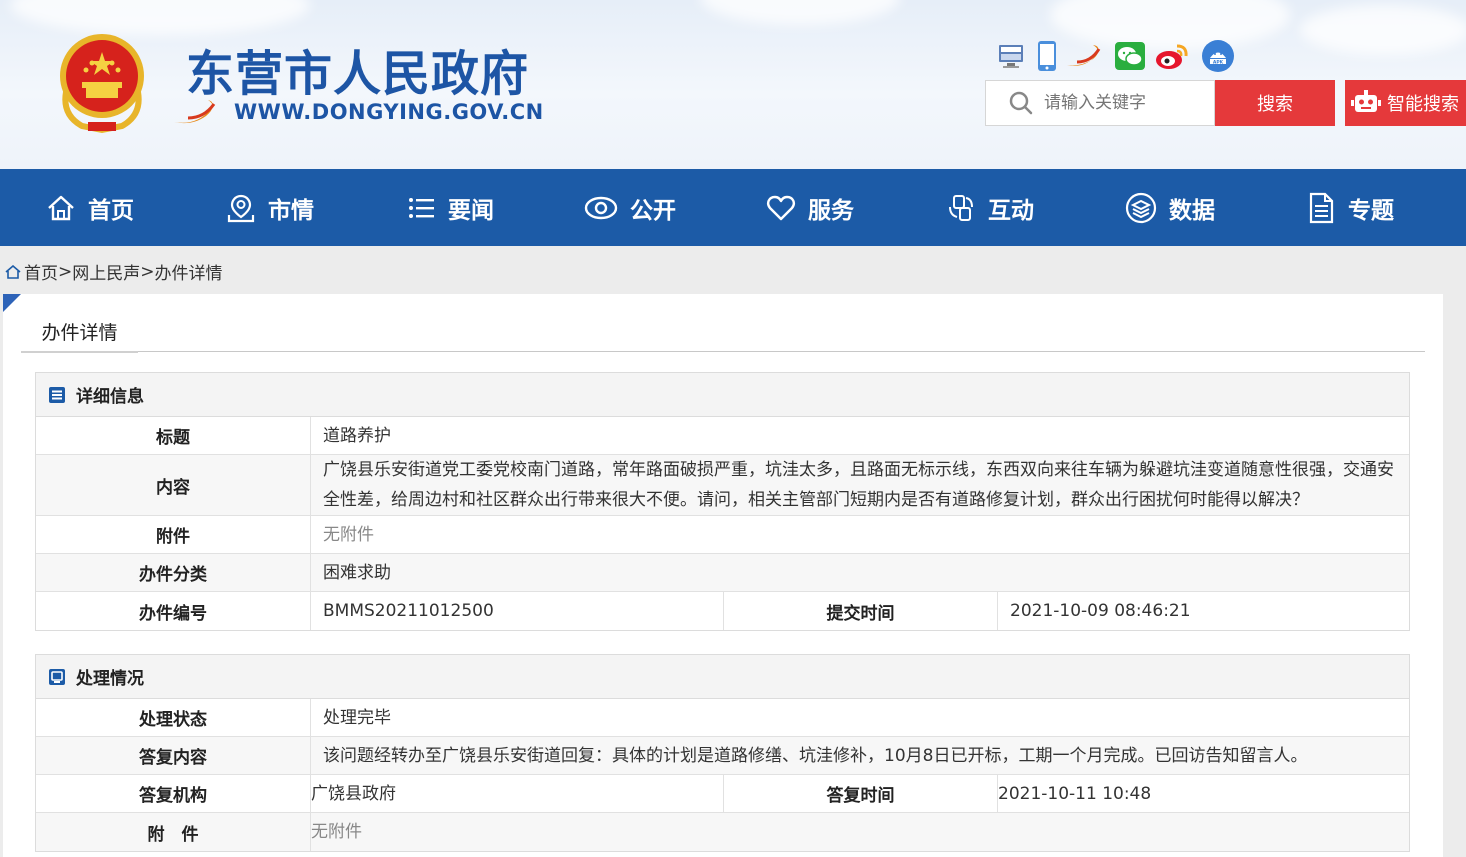  What do you see at coordinates (831, 210) in the screenshot?
I see `nav-label: 服务` at bounding box center [831, 210].